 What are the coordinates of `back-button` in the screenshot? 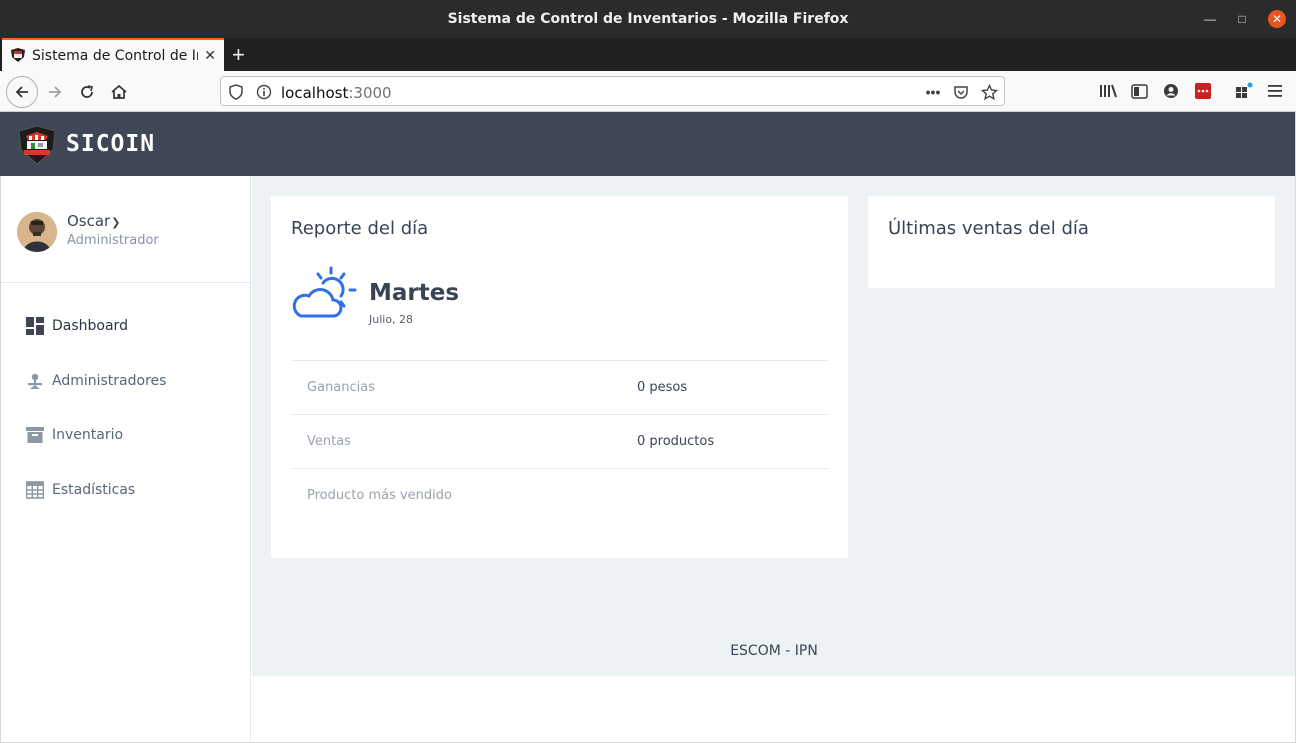 It's located at (22, 92).